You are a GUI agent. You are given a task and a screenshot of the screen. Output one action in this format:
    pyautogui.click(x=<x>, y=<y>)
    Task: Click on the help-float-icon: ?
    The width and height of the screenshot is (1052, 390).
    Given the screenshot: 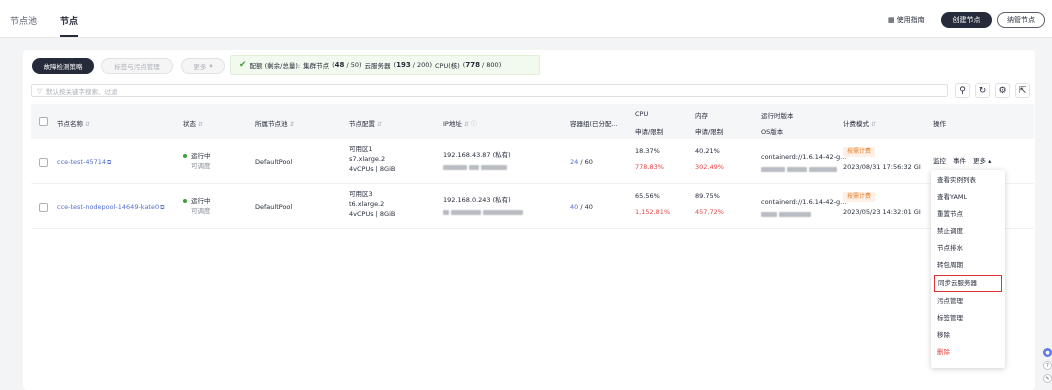 What is the action you would take?
    pyautogui.click(x=1047, y=365)
    